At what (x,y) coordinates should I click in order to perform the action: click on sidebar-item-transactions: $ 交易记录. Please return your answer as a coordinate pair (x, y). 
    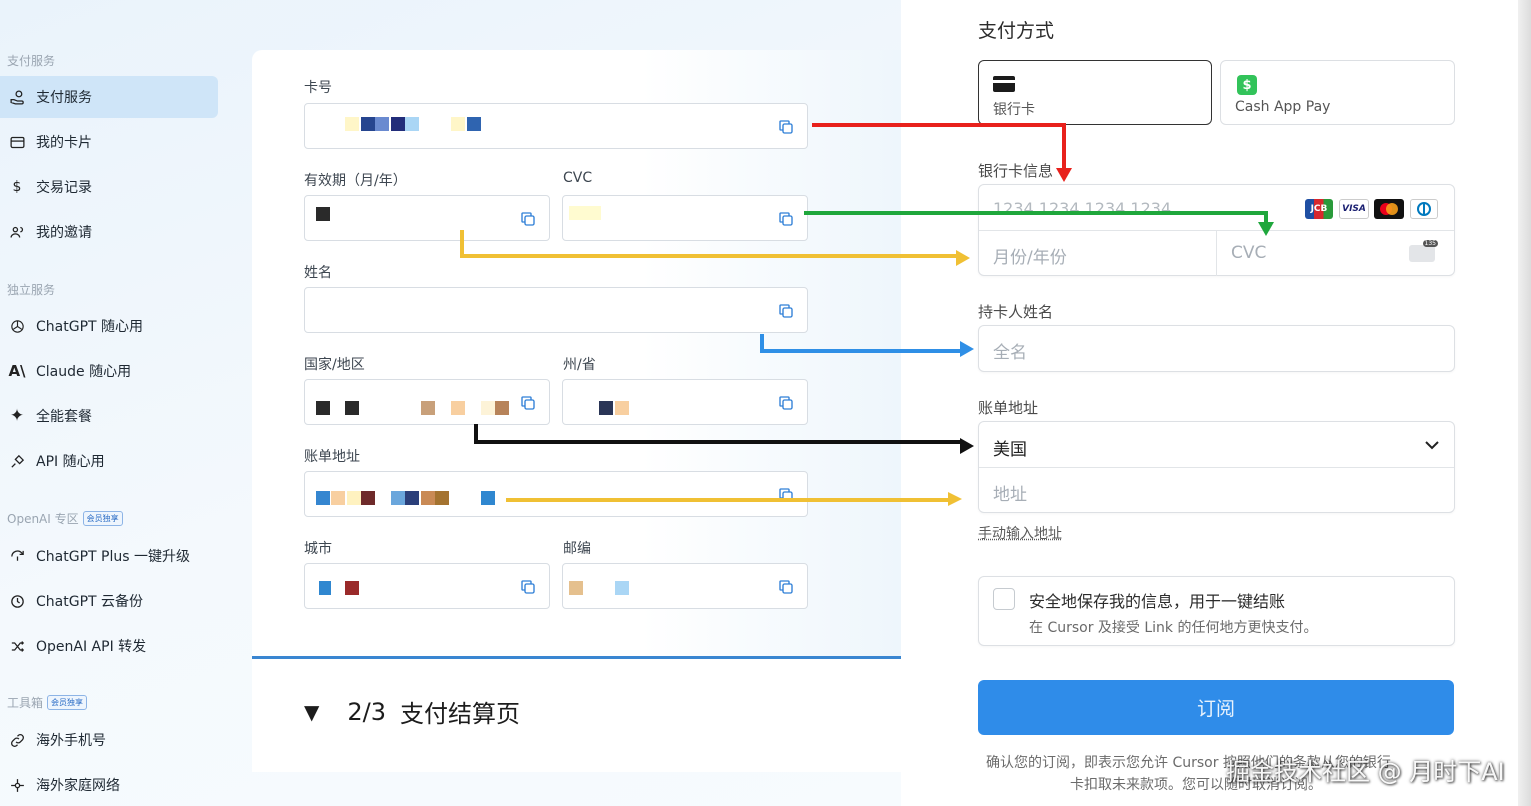
    Looking at the image, I should click on (109, 187).